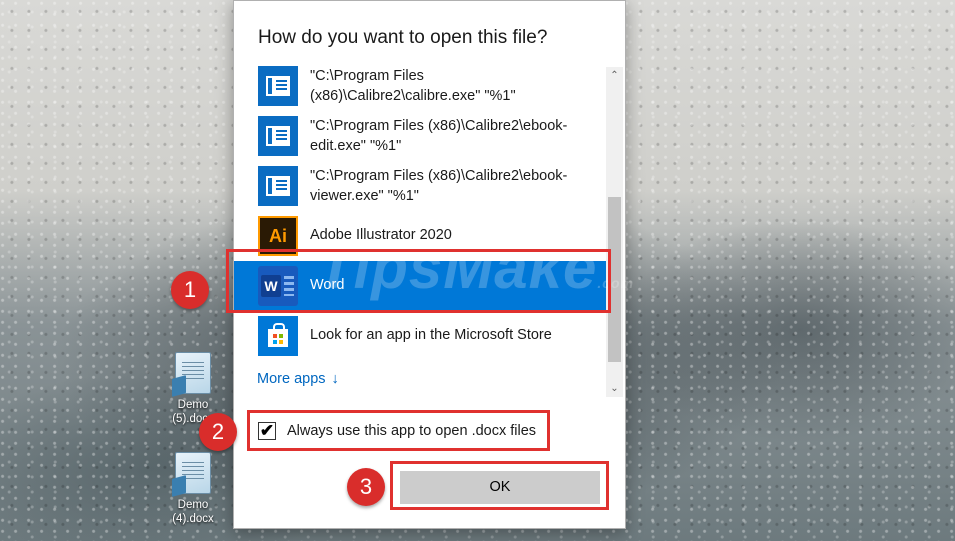 Image resolution: width=955 pixels, height=541 pixels. I want to click on step-marker-1: 1, so click(190, 290).